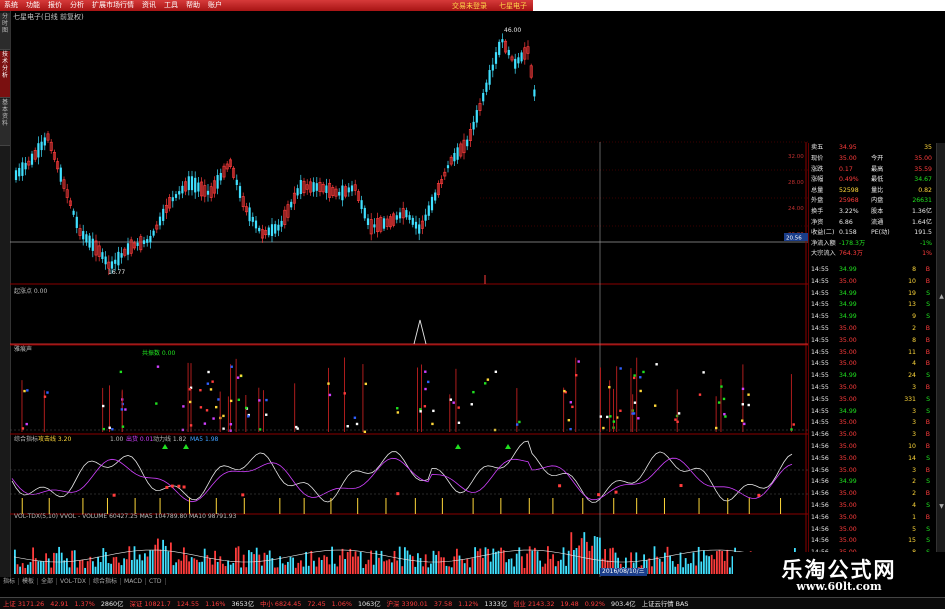  Describe the element at coordinates (872, 244) in the screenshot. I see `quote-row: 净流入额 -178.3万 -1%` at that location.